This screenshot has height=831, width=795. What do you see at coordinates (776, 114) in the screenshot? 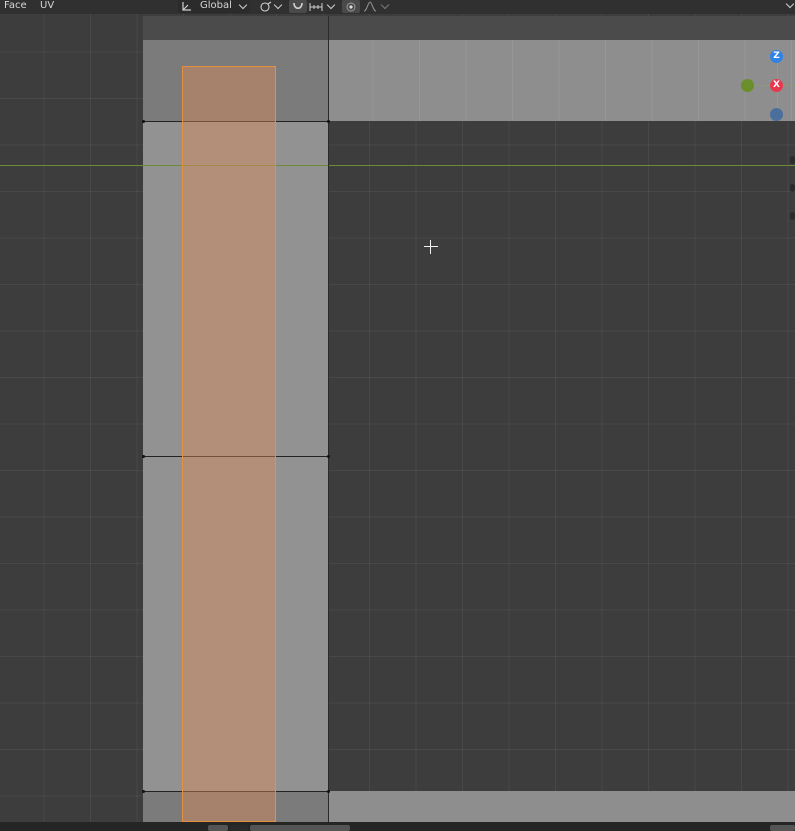
I see `gizmo-z-negative` at bounding box center [776, 114].